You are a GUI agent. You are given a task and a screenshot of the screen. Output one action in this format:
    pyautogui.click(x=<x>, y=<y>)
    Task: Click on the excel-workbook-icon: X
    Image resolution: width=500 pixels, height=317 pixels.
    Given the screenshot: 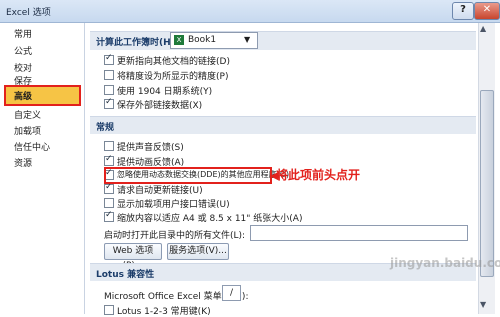 What is the action you would take?
    pyautogui.click(x=179, y=40)
    